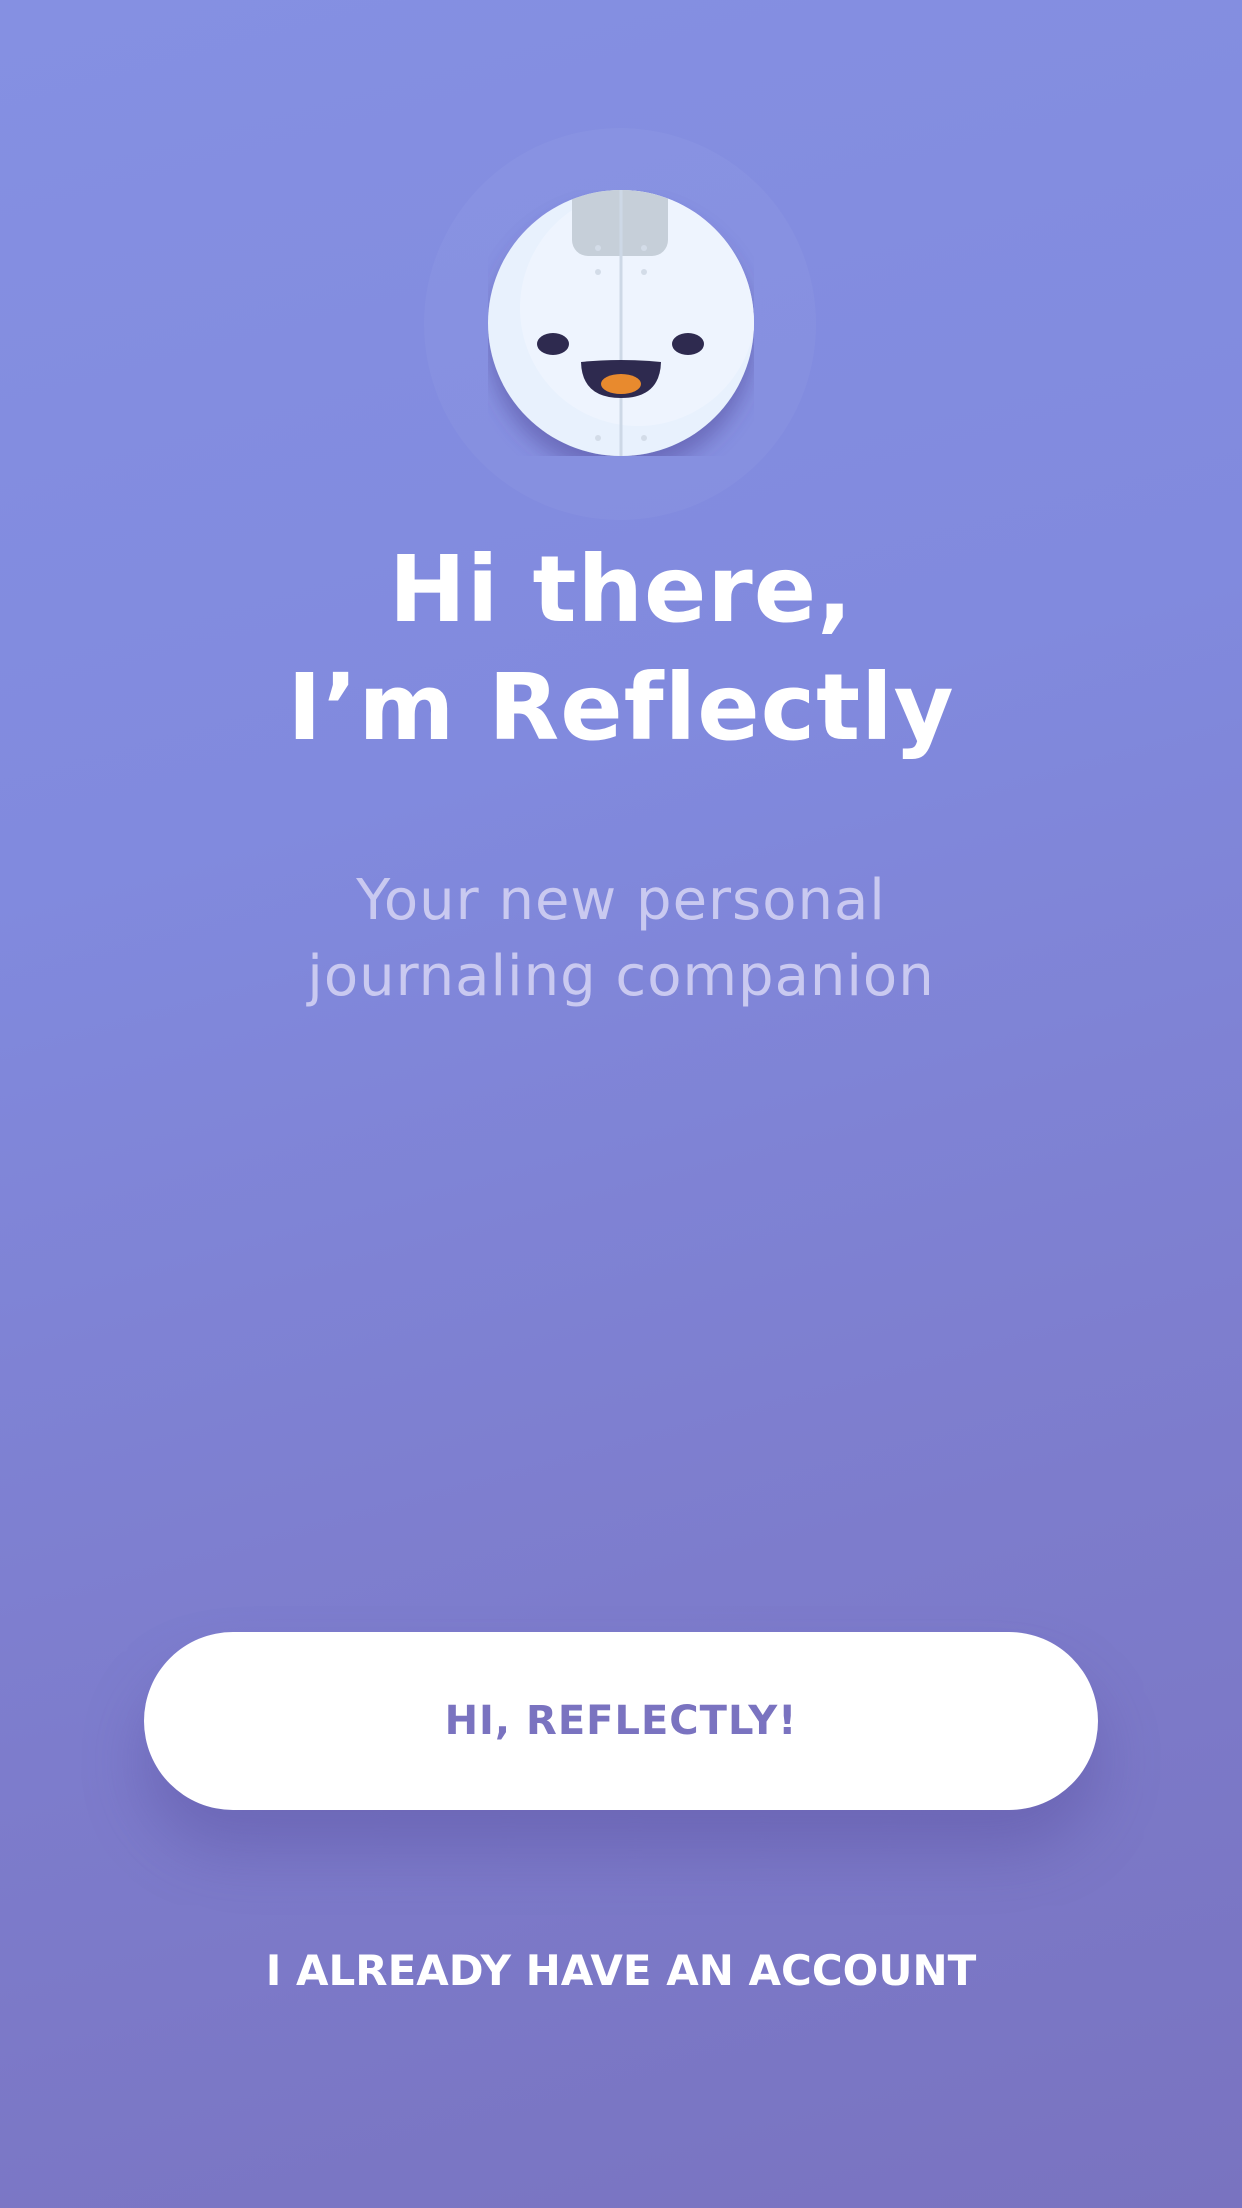  Describe the element at coordinates (621, 1970) in the screenshot. I see `existing-account-link: I ALREADY HAVE AN ACCOUNT` at that location.